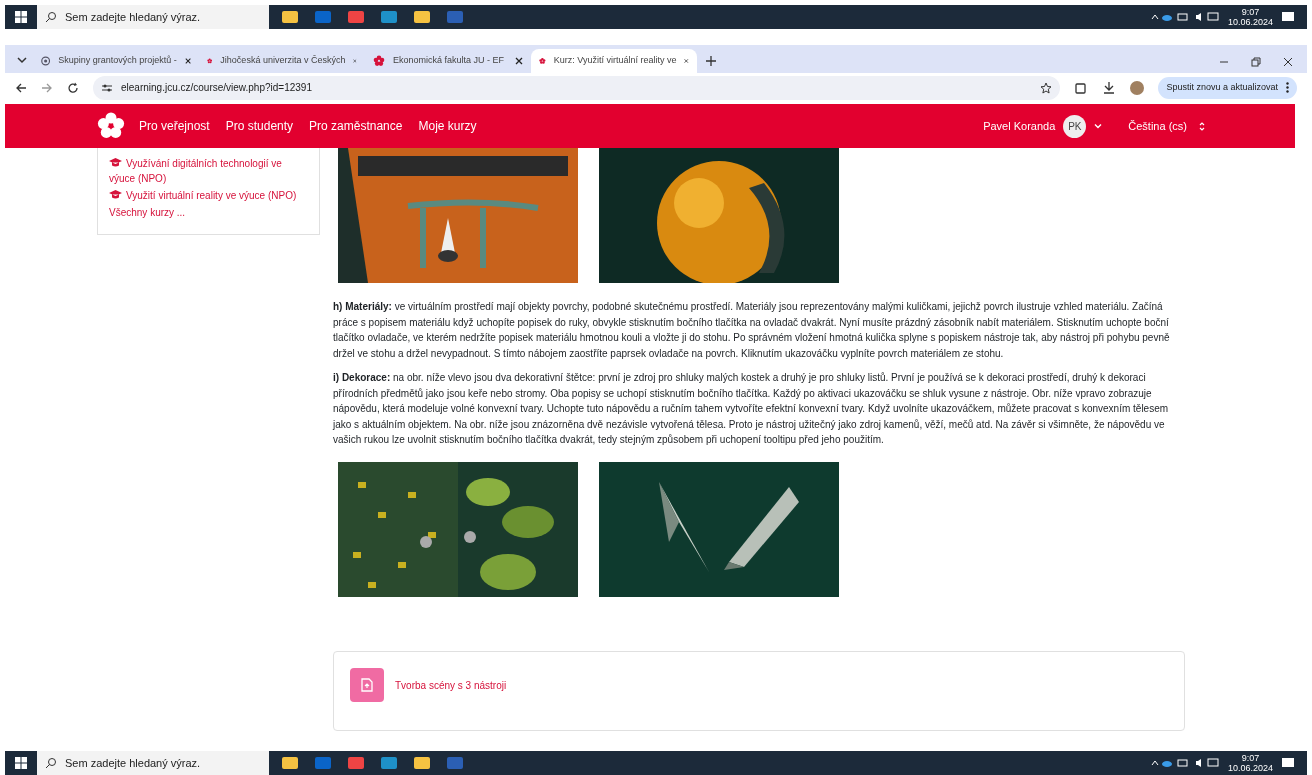 The width and height of the screenshot is (1312, 775). What do you see at coordinates (1137, 87) in the screenshot?
I see `profile-avatar` at bounding box center [1137, 87].